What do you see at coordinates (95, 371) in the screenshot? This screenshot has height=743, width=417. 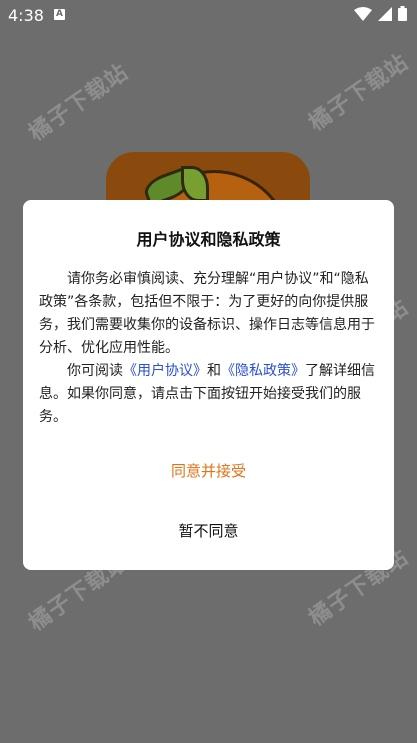 I see `paragraph-text: 你可阅读` at bounding box center [95, 371].